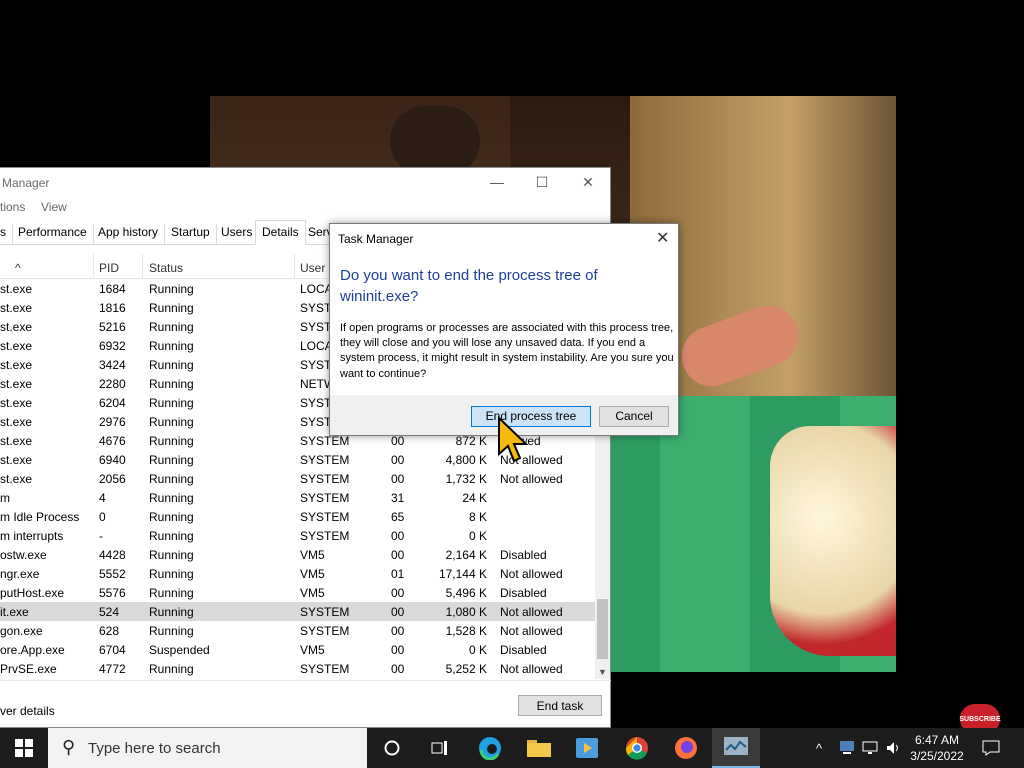 The width and height of the screenshot is (1024, 768). Describe the element at coordinates (32, 536) in the screenshot. I see `cell-name: m interrupts` at that location.